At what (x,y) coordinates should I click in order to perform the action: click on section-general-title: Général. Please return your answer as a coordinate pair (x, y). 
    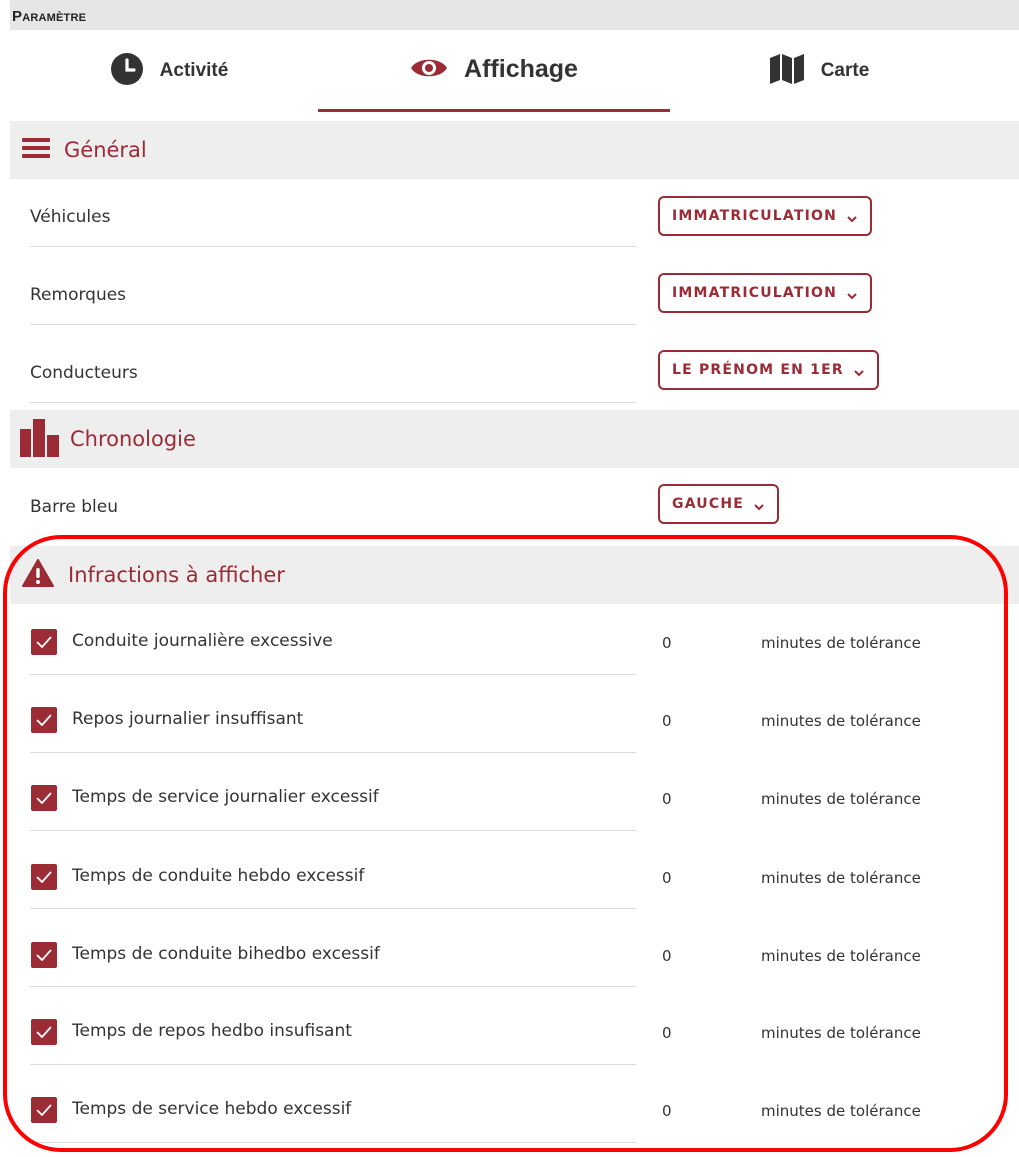
    Looking at the image, I should click on (105, 150).